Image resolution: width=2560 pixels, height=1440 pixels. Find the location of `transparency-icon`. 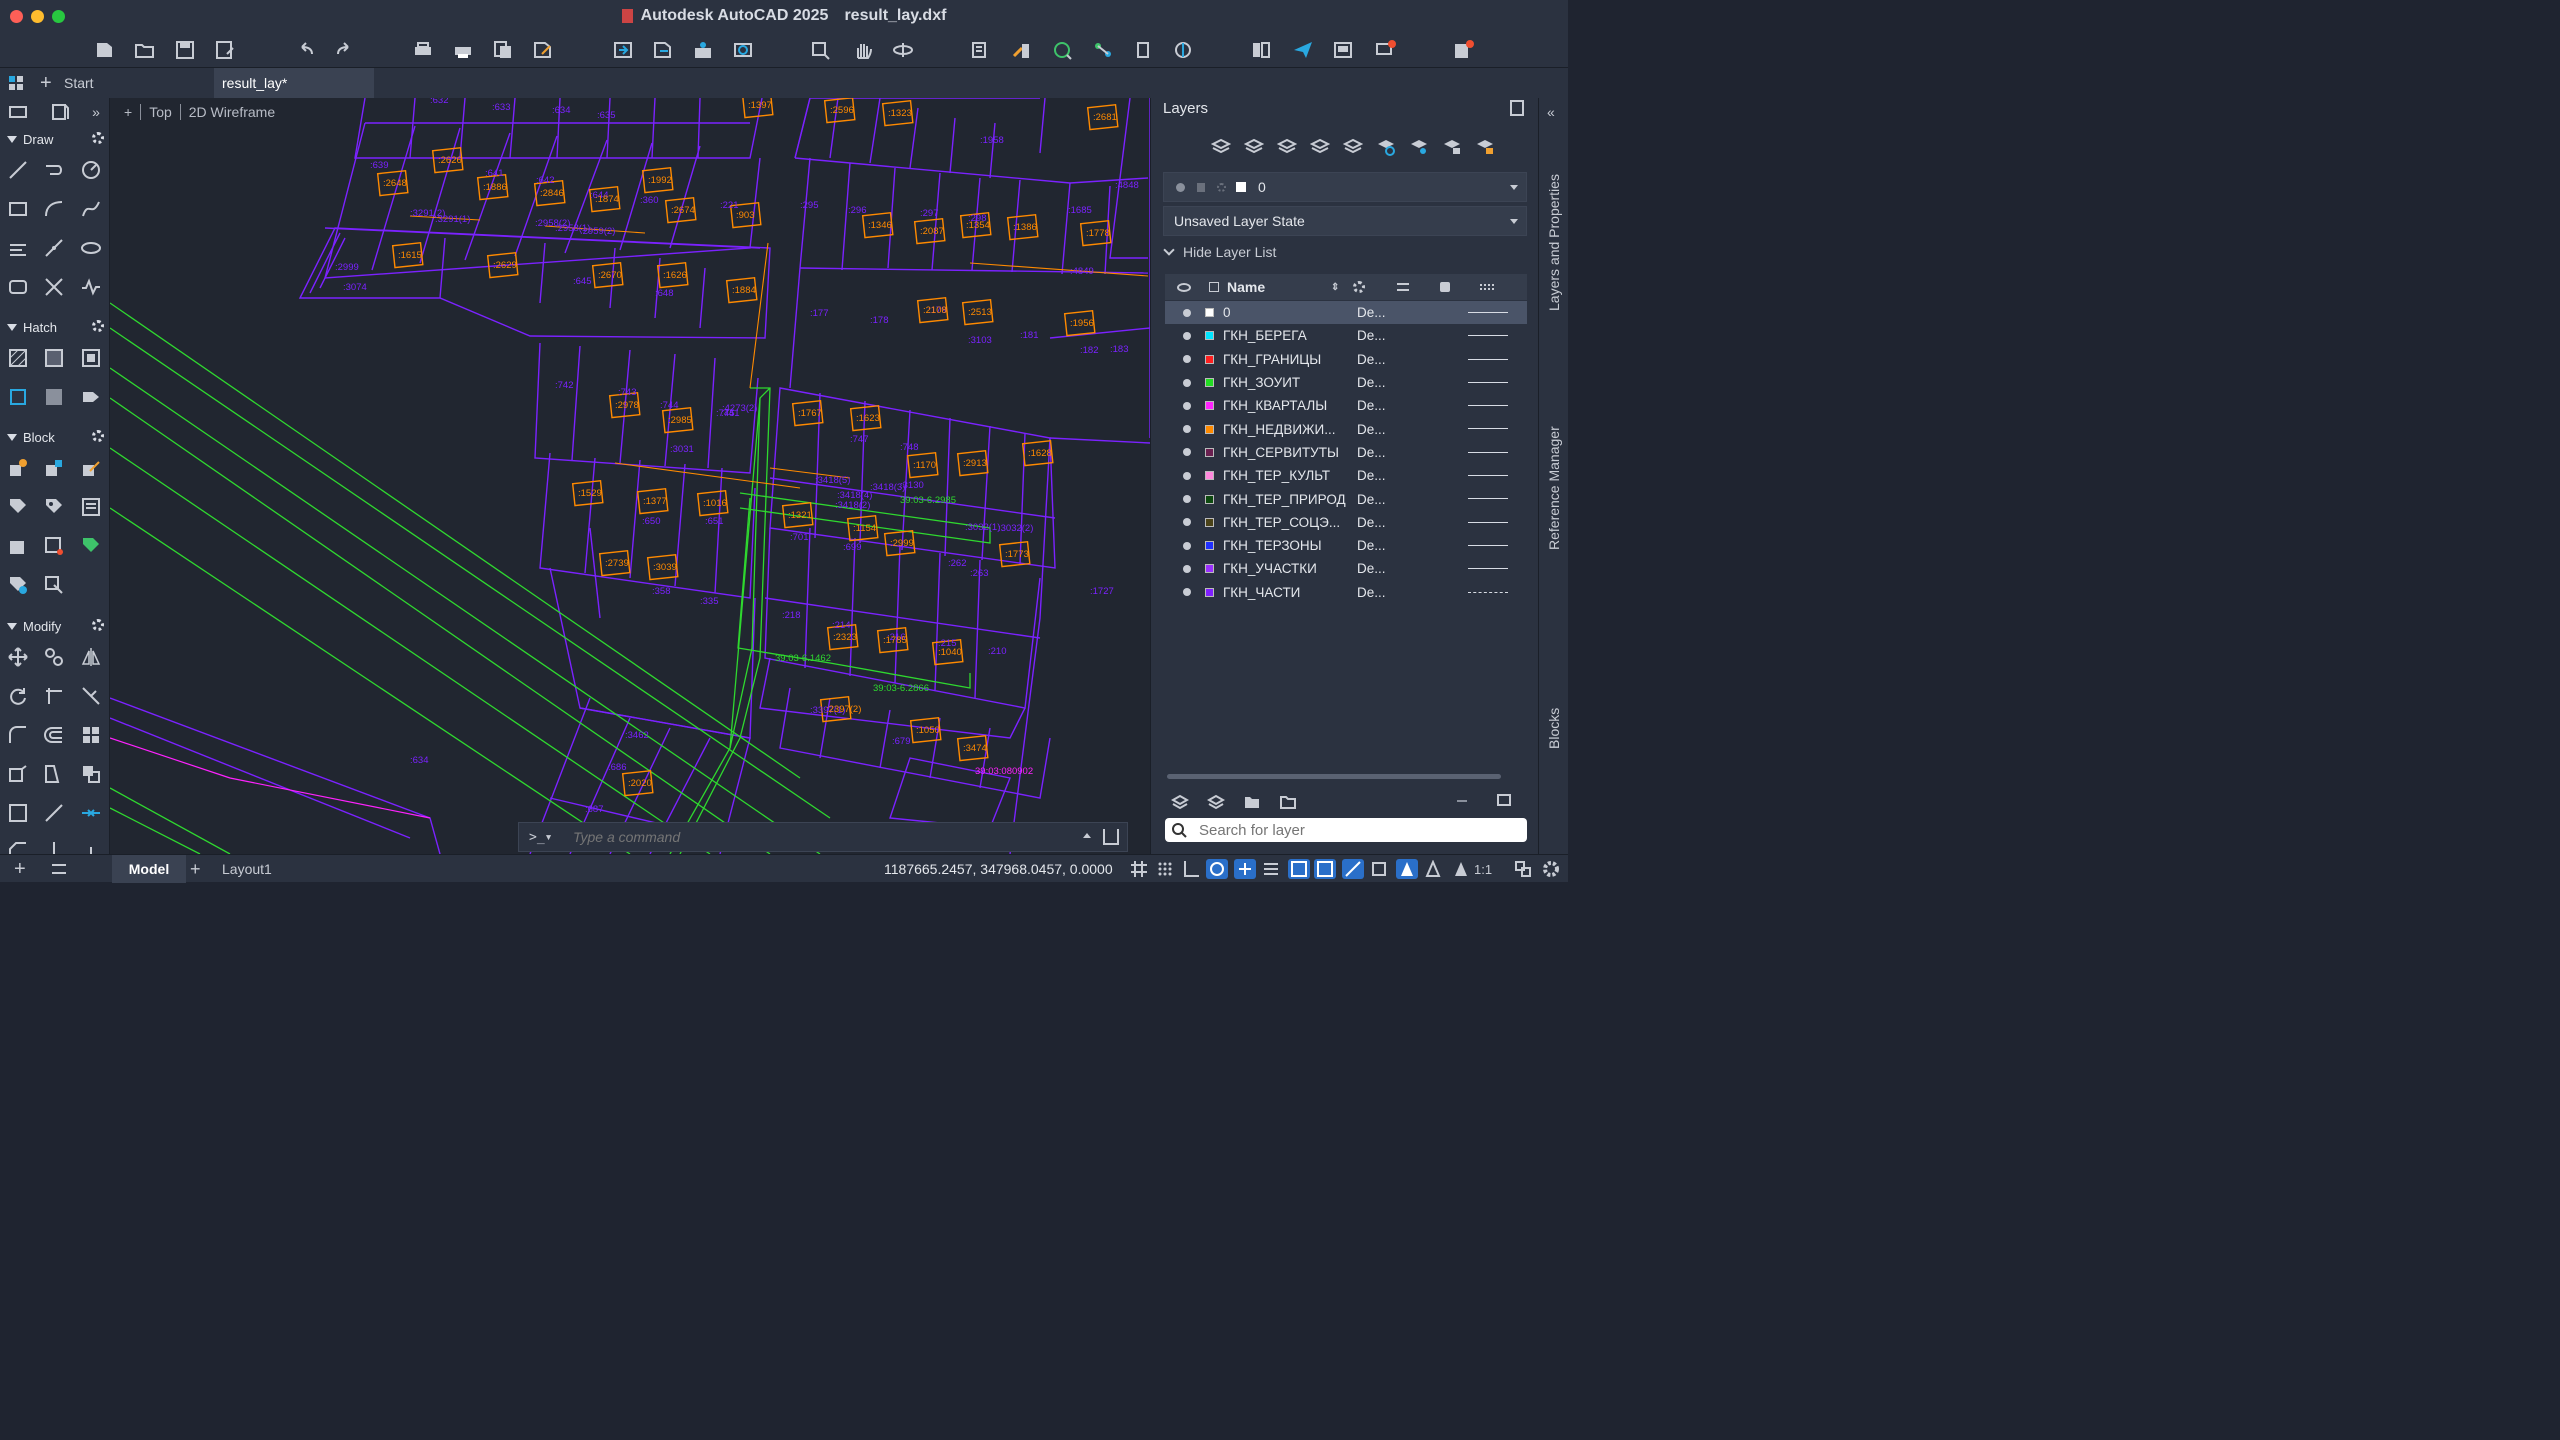

transparency-icon is located at coordinates (1299, 869).